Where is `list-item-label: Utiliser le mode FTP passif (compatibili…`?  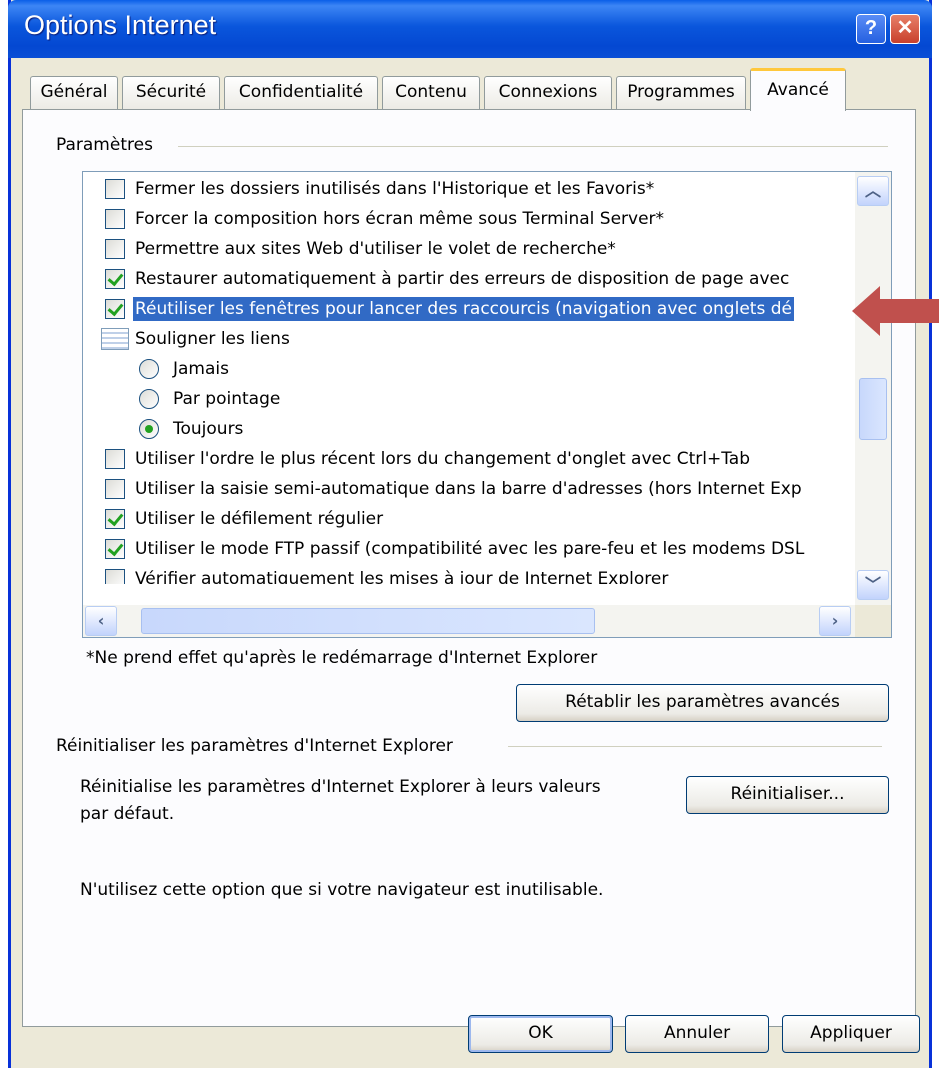 list-item-label: Utiliser le mode FTP passif (compatibili… is located at coordinates (470, 549).